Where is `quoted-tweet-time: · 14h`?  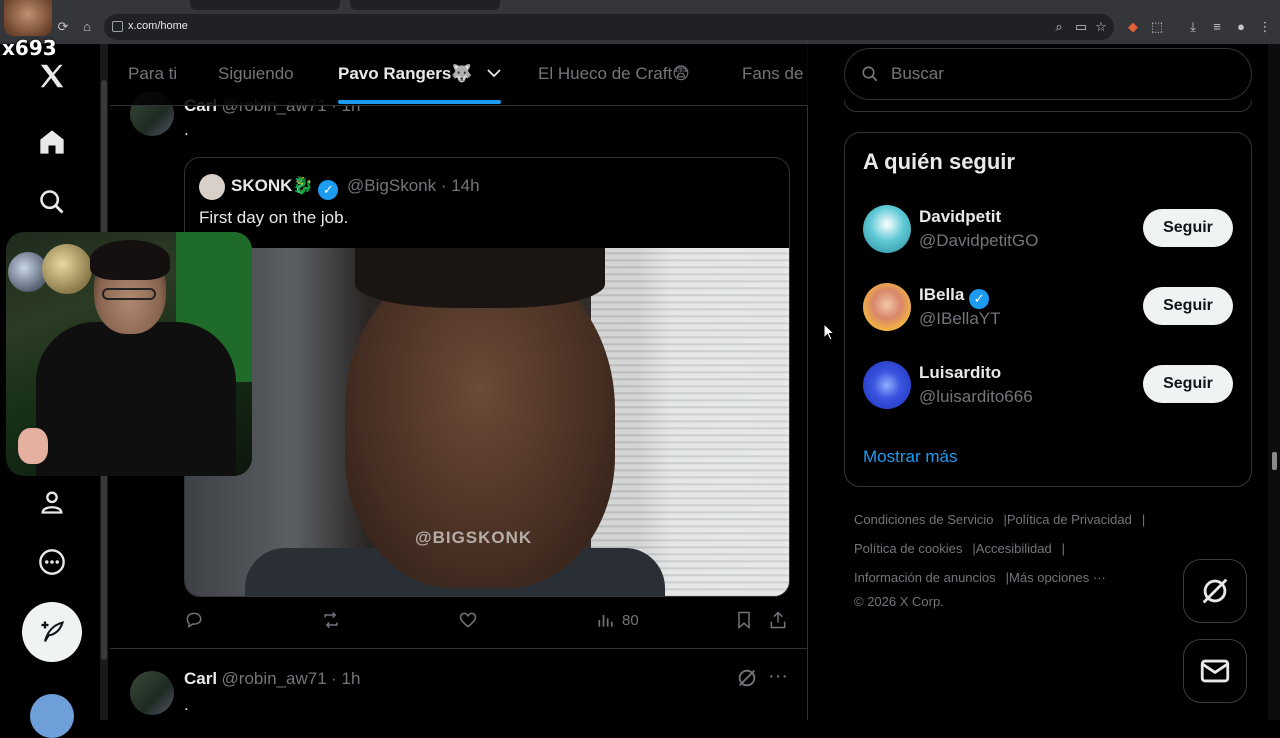 quoted-tweet-time: · 14h is located at coordinates (460, 185).